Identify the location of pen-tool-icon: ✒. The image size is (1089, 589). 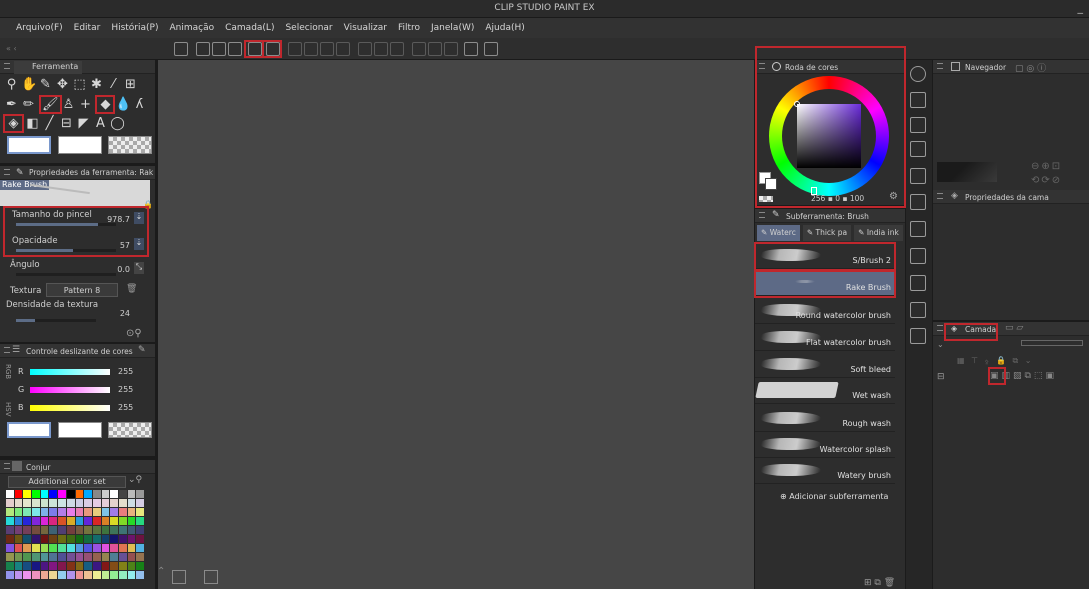
(11, 104).